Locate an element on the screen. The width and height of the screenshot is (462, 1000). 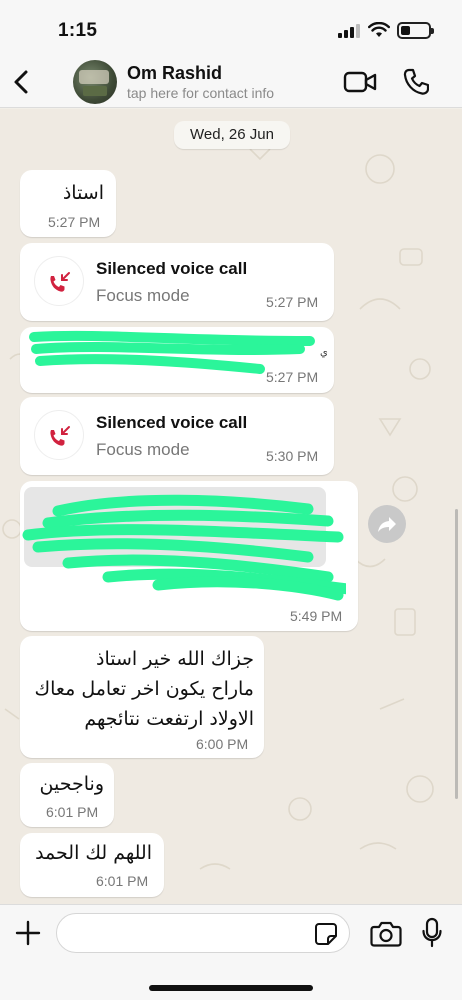
message-bubble: وناجحين 6:01 PM is located at coordinates (67, 795).